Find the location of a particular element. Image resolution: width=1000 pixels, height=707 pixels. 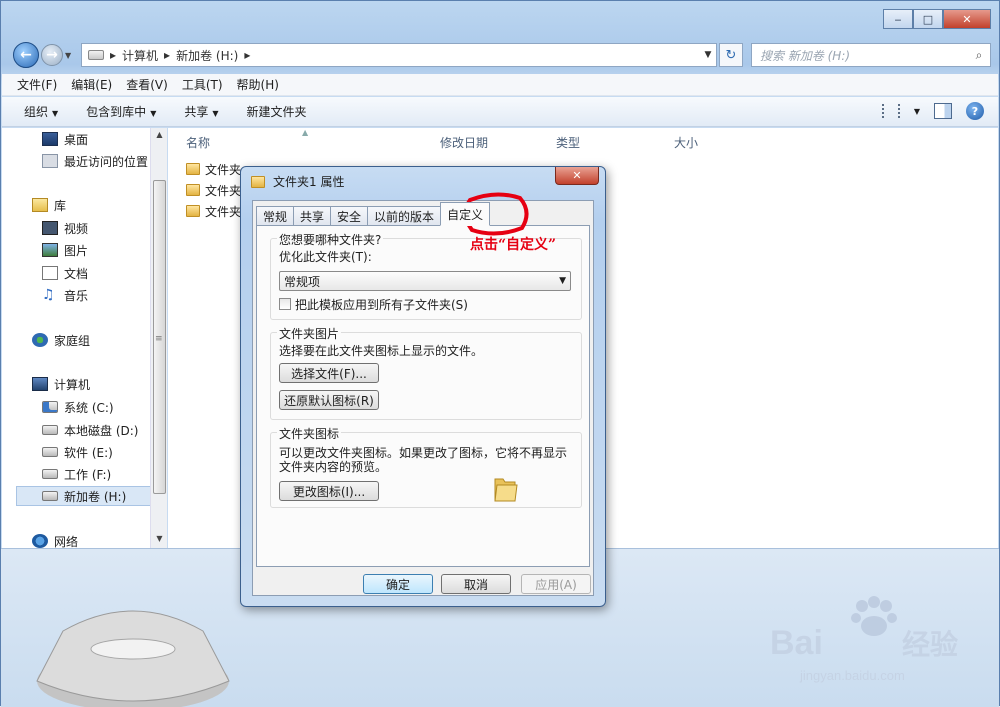

recent-pages-dropdown: ▼ is located at coordinates (70, 55).